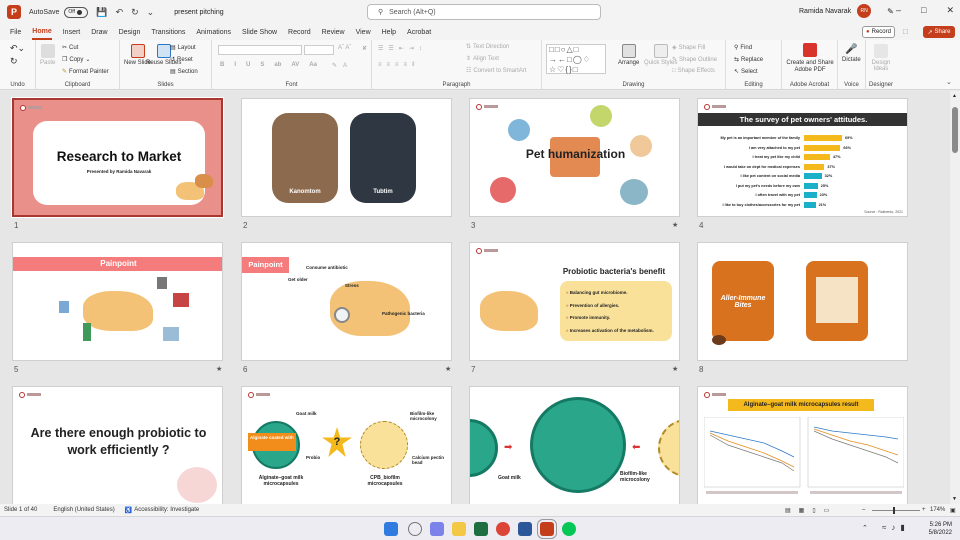 The height and width of the screenshot is (540, 960). Describe the element at coordinates (313, 65) in the screenshot. I see `case-button: Aa` at that location.